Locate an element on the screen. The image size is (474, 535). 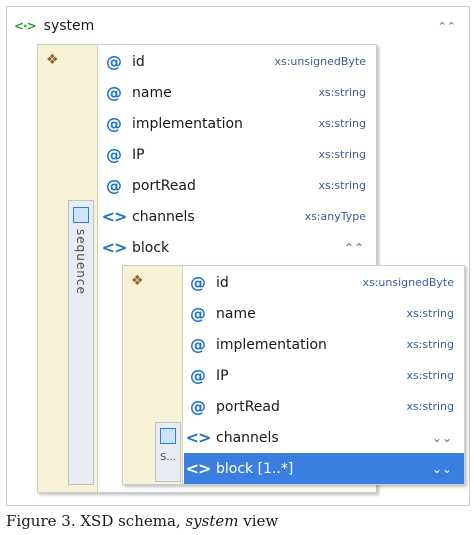
list-item-selected: <> block [1..*] ⌄⌄ is located at coordinates (324, 468).